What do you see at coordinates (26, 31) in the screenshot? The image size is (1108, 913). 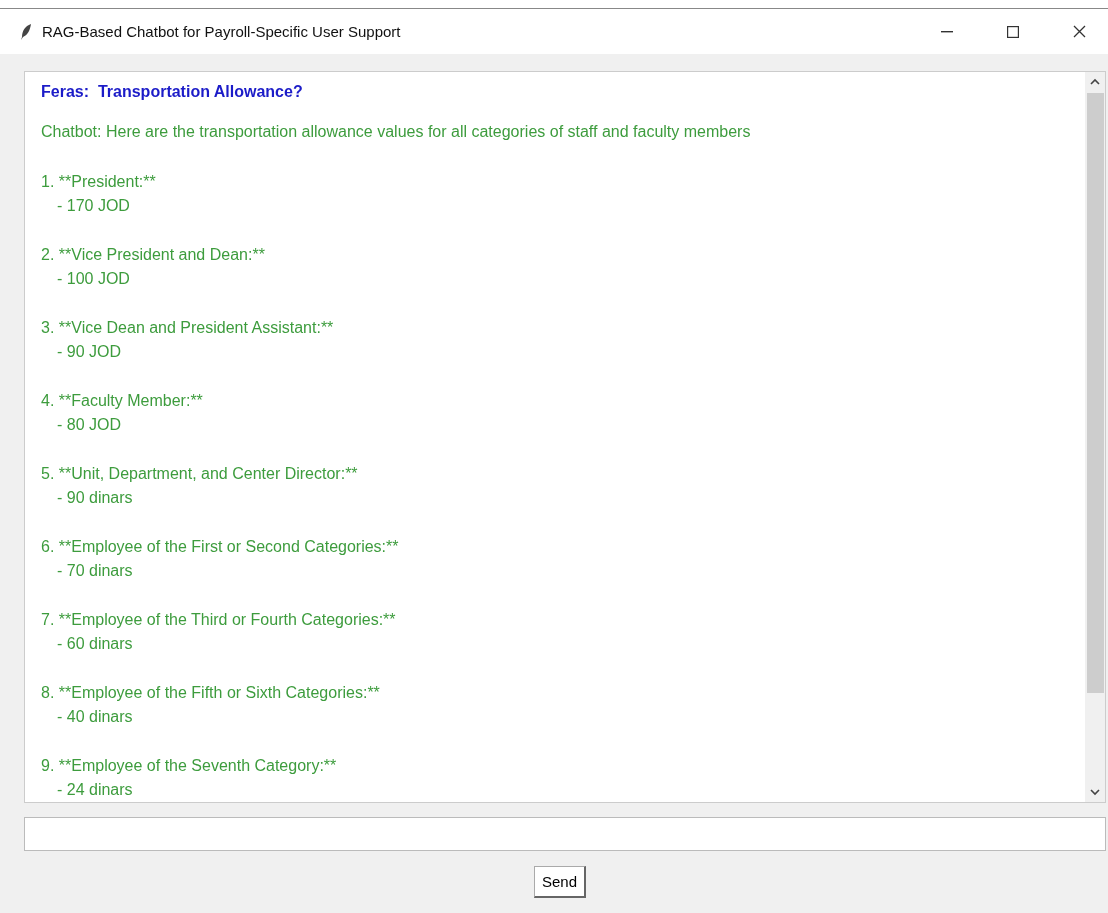 I see `feather-icon` at bounding box center [26, 31].